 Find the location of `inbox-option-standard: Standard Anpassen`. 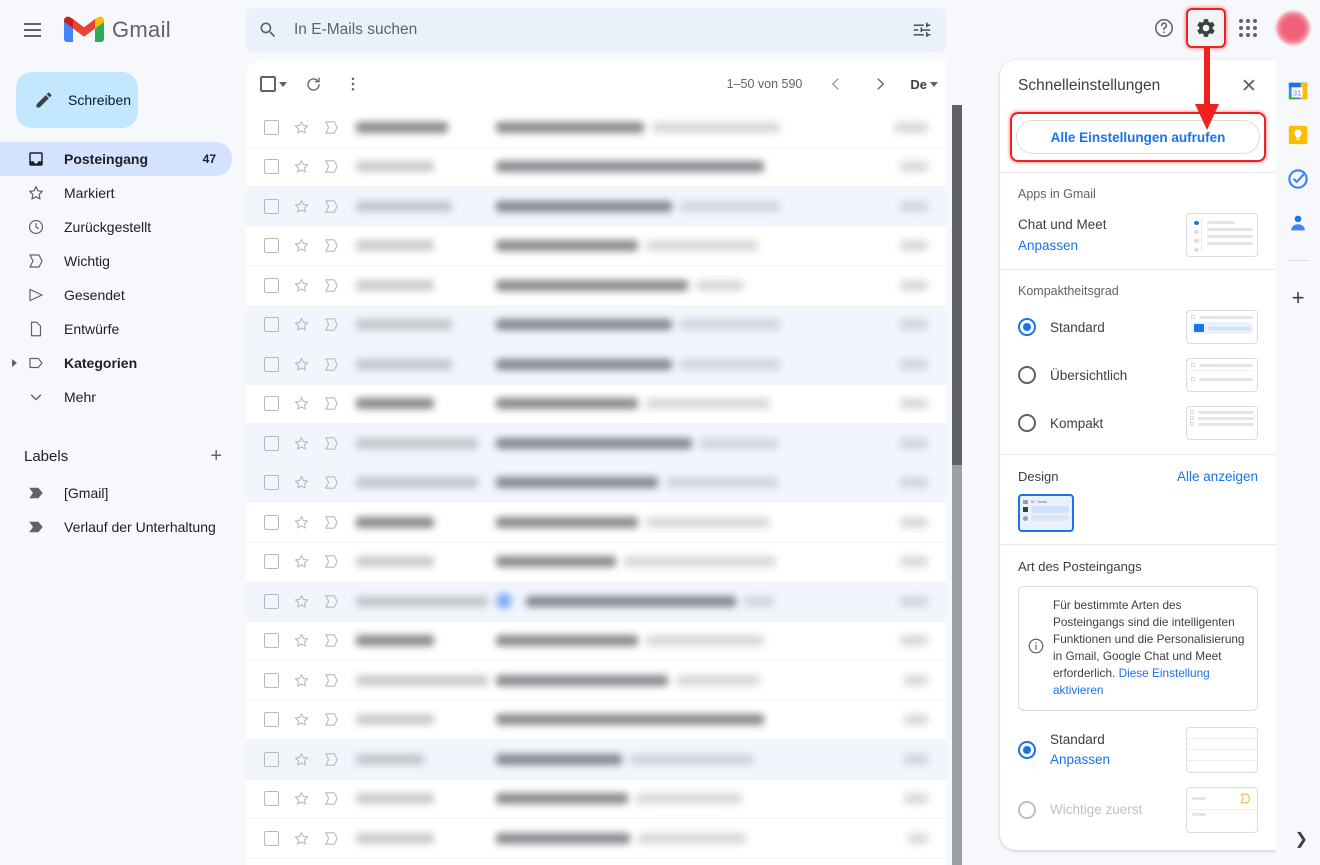

inbox-option-standard: Standard Anpassen is located at coordinates (1138, 749).